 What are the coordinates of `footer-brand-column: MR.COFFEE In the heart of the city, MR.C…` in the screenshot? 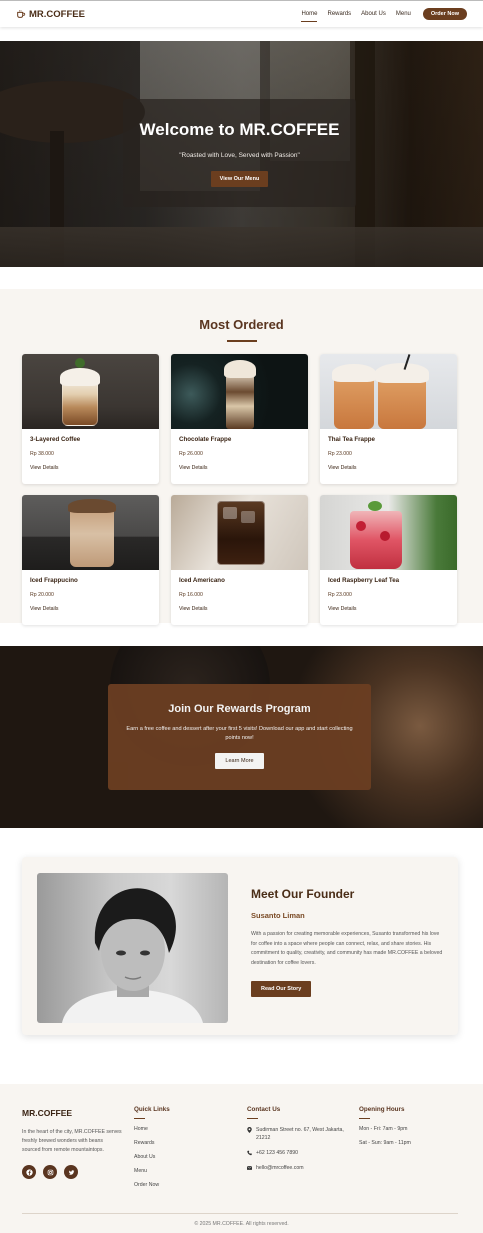 It's located at (72, 1142).